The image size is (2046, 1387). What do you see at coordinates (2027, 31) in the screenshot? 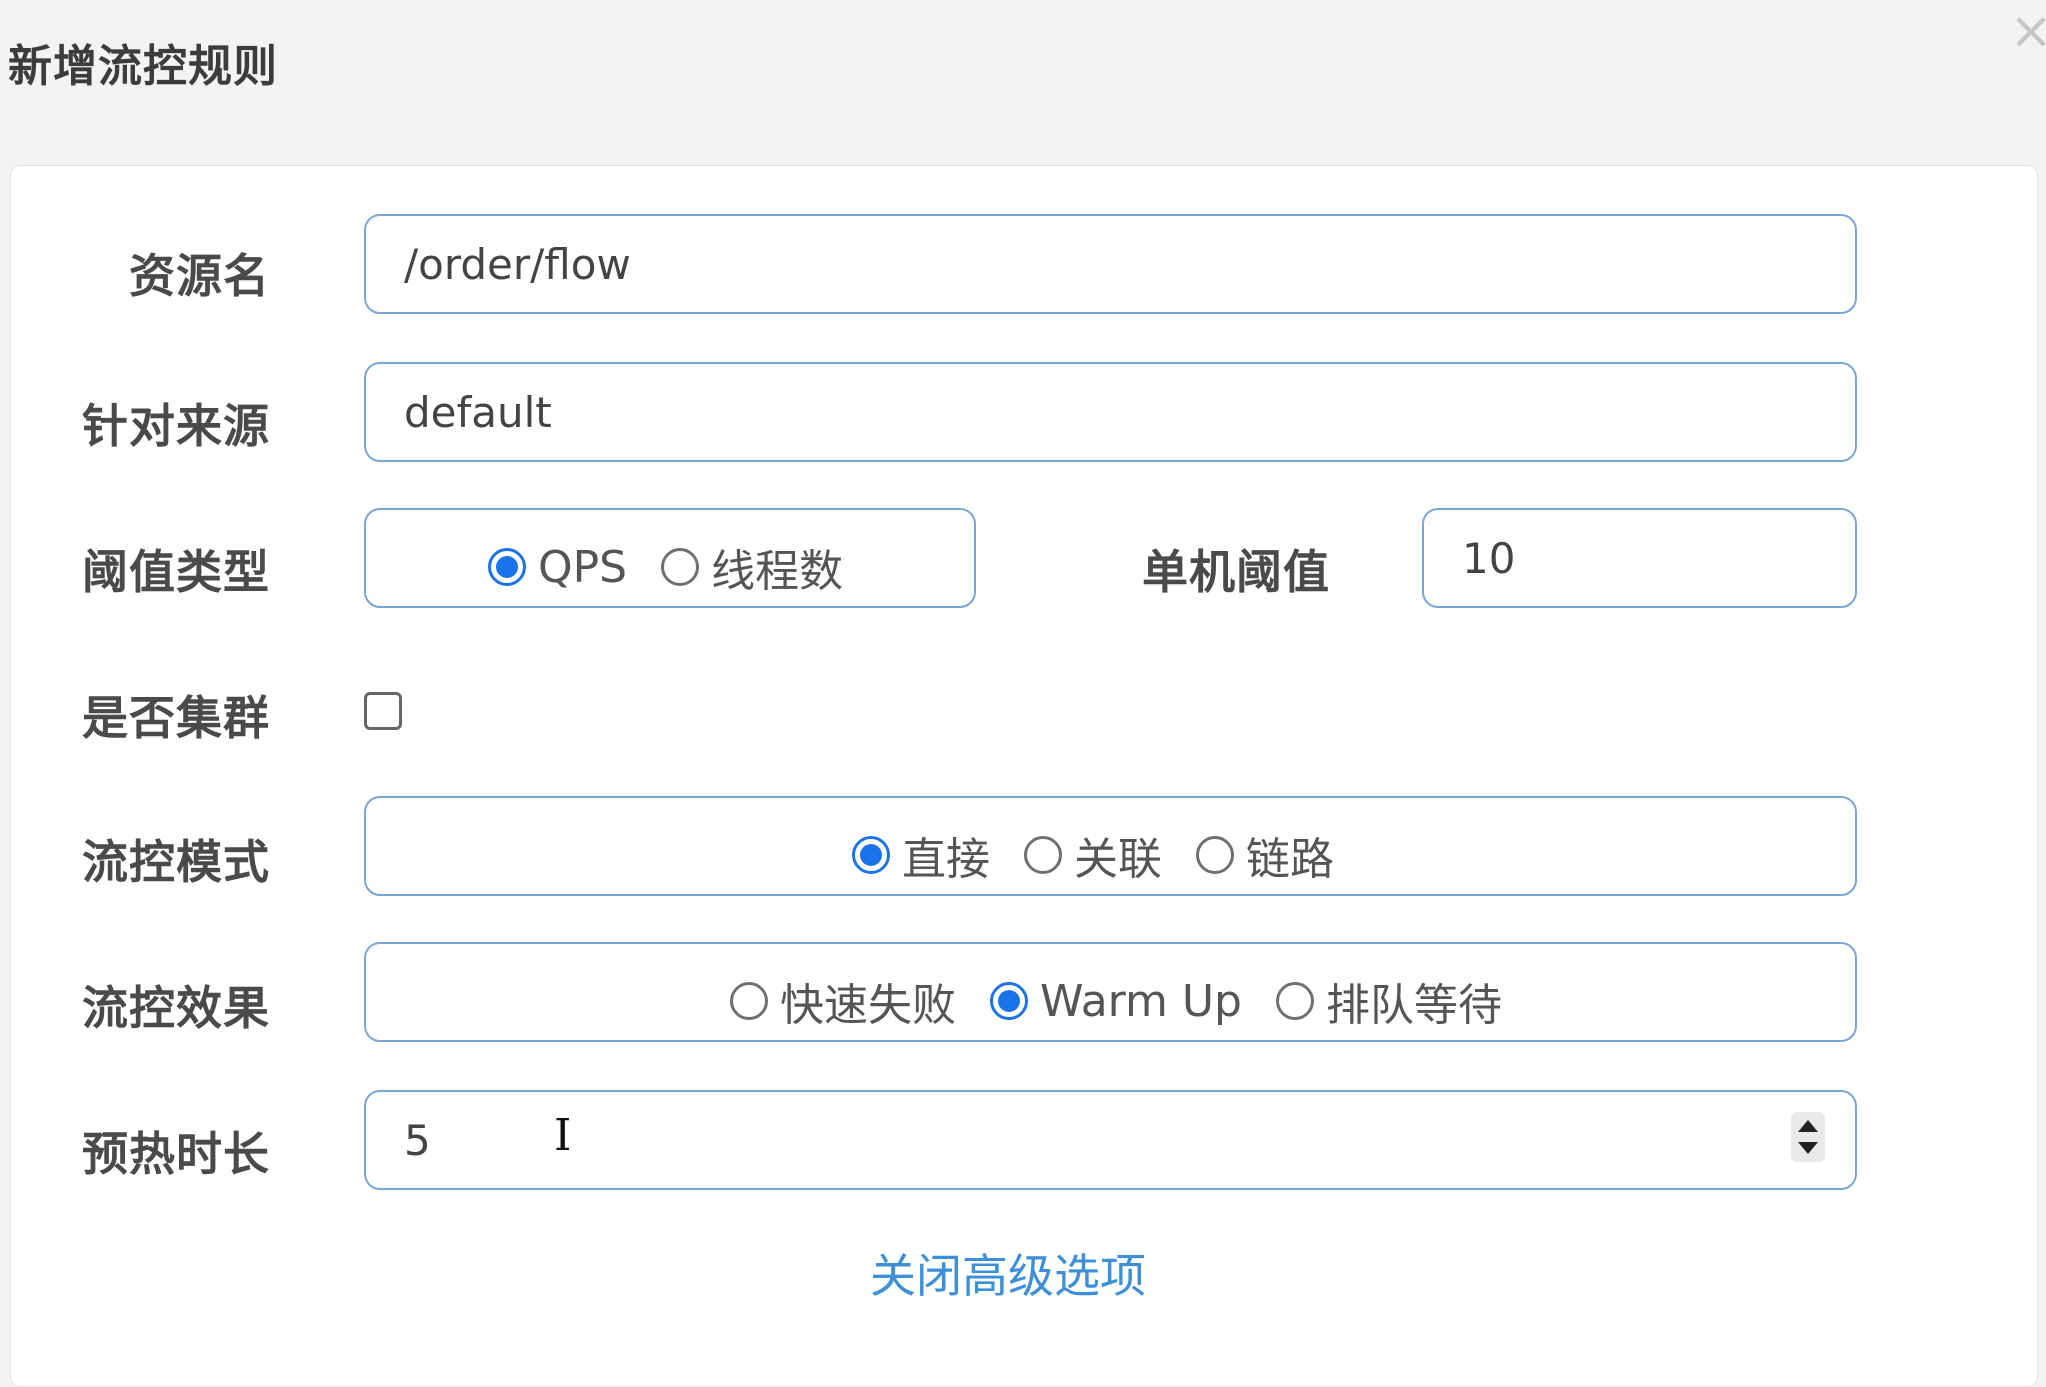
I see `close-icon: ×` at bounding box center [2027, 31].